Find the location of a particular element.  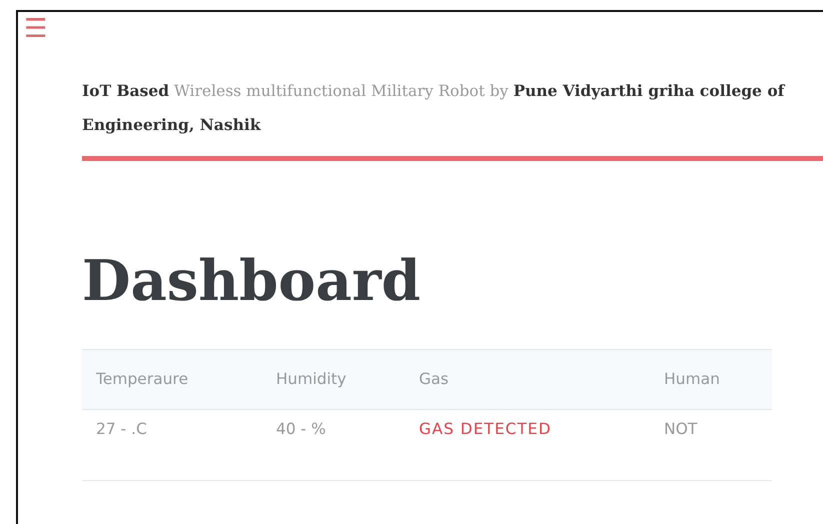

column-header: Humidity is located at coordinates (333, 380).